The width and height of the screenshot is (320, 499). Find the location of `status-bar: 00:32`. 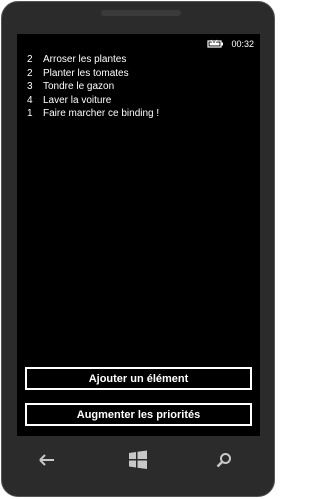

status-bar: 00:32 is located at coordinates (230, 44).